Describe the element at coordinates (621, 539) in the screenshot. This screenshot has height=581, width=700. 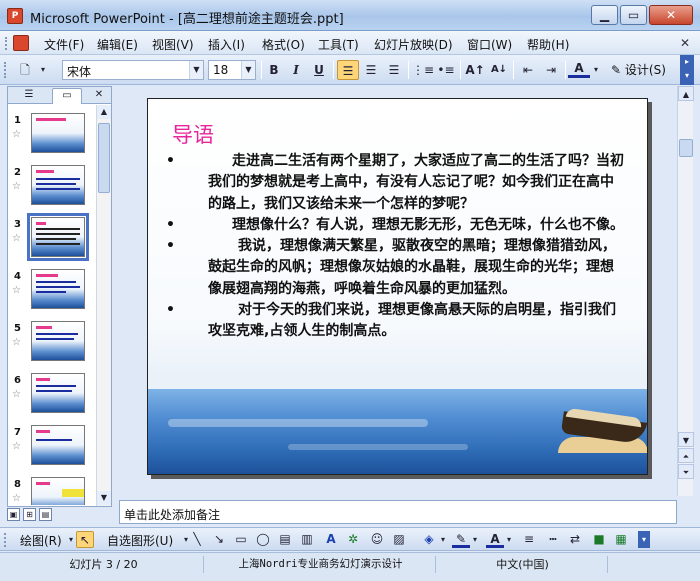
I see `3d-style-icon: ▦` at that location.